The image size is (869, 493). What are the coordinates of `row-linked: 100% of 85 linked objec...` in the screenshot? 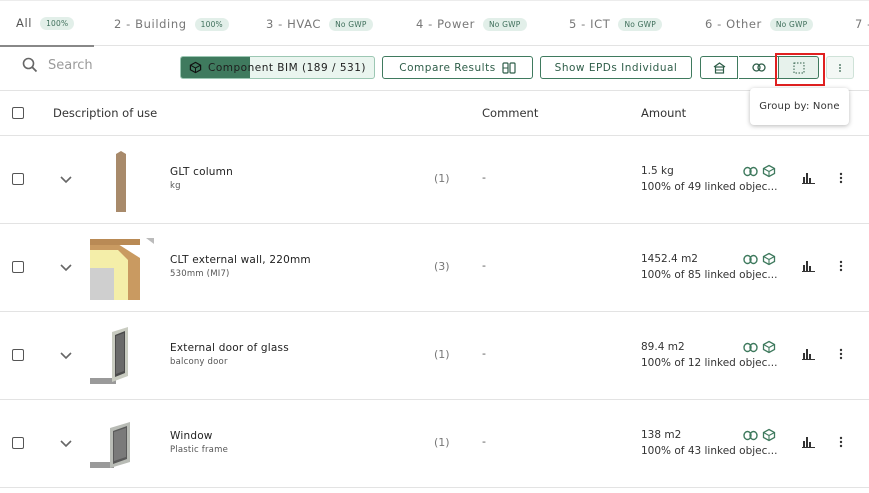 It's located at (709, 275).